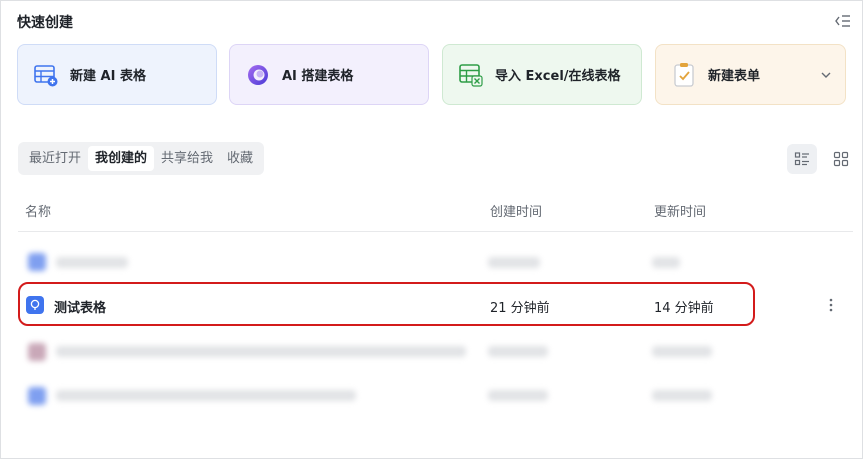  What do you see at coordinates (684, 75) in the screenshot?
I see `form-icon` at bounding box center [684, 75].